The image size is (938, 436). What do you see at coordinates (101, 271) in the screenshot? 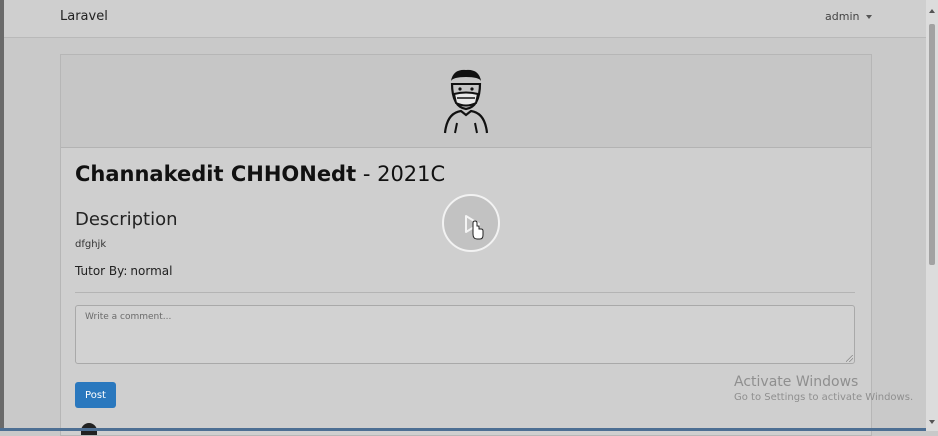
I see `tutor-label: Tutor By:` at bounding box center [101, 271].